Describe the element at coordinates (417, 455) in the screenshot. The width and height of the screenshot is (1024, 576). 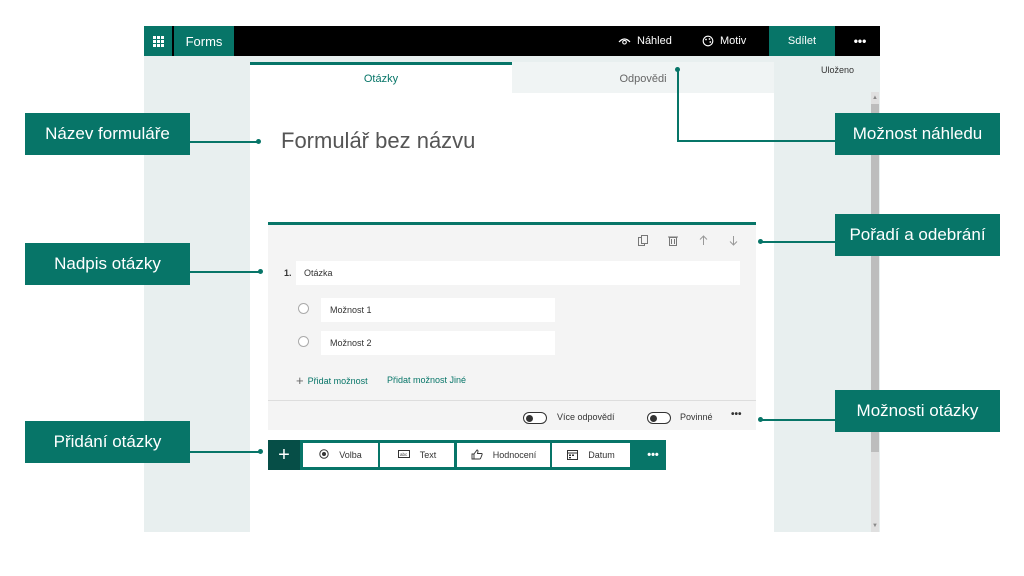
I see `text-question-button: abc Text` at that location.